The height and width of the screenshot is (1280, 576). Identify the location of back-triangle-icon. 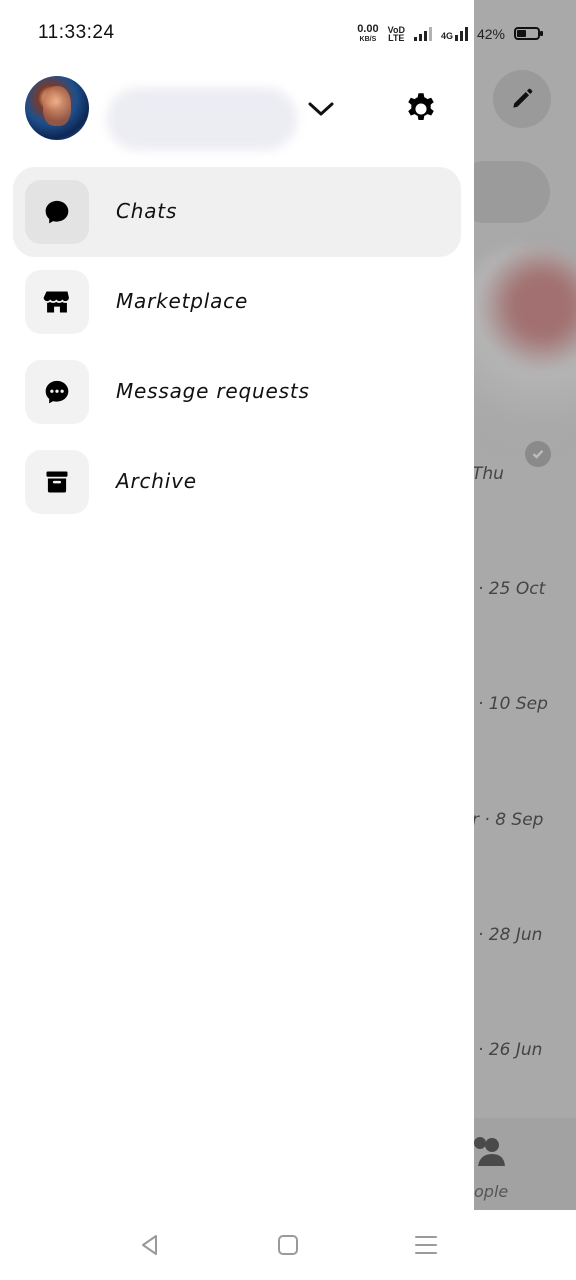
(149, 1245).